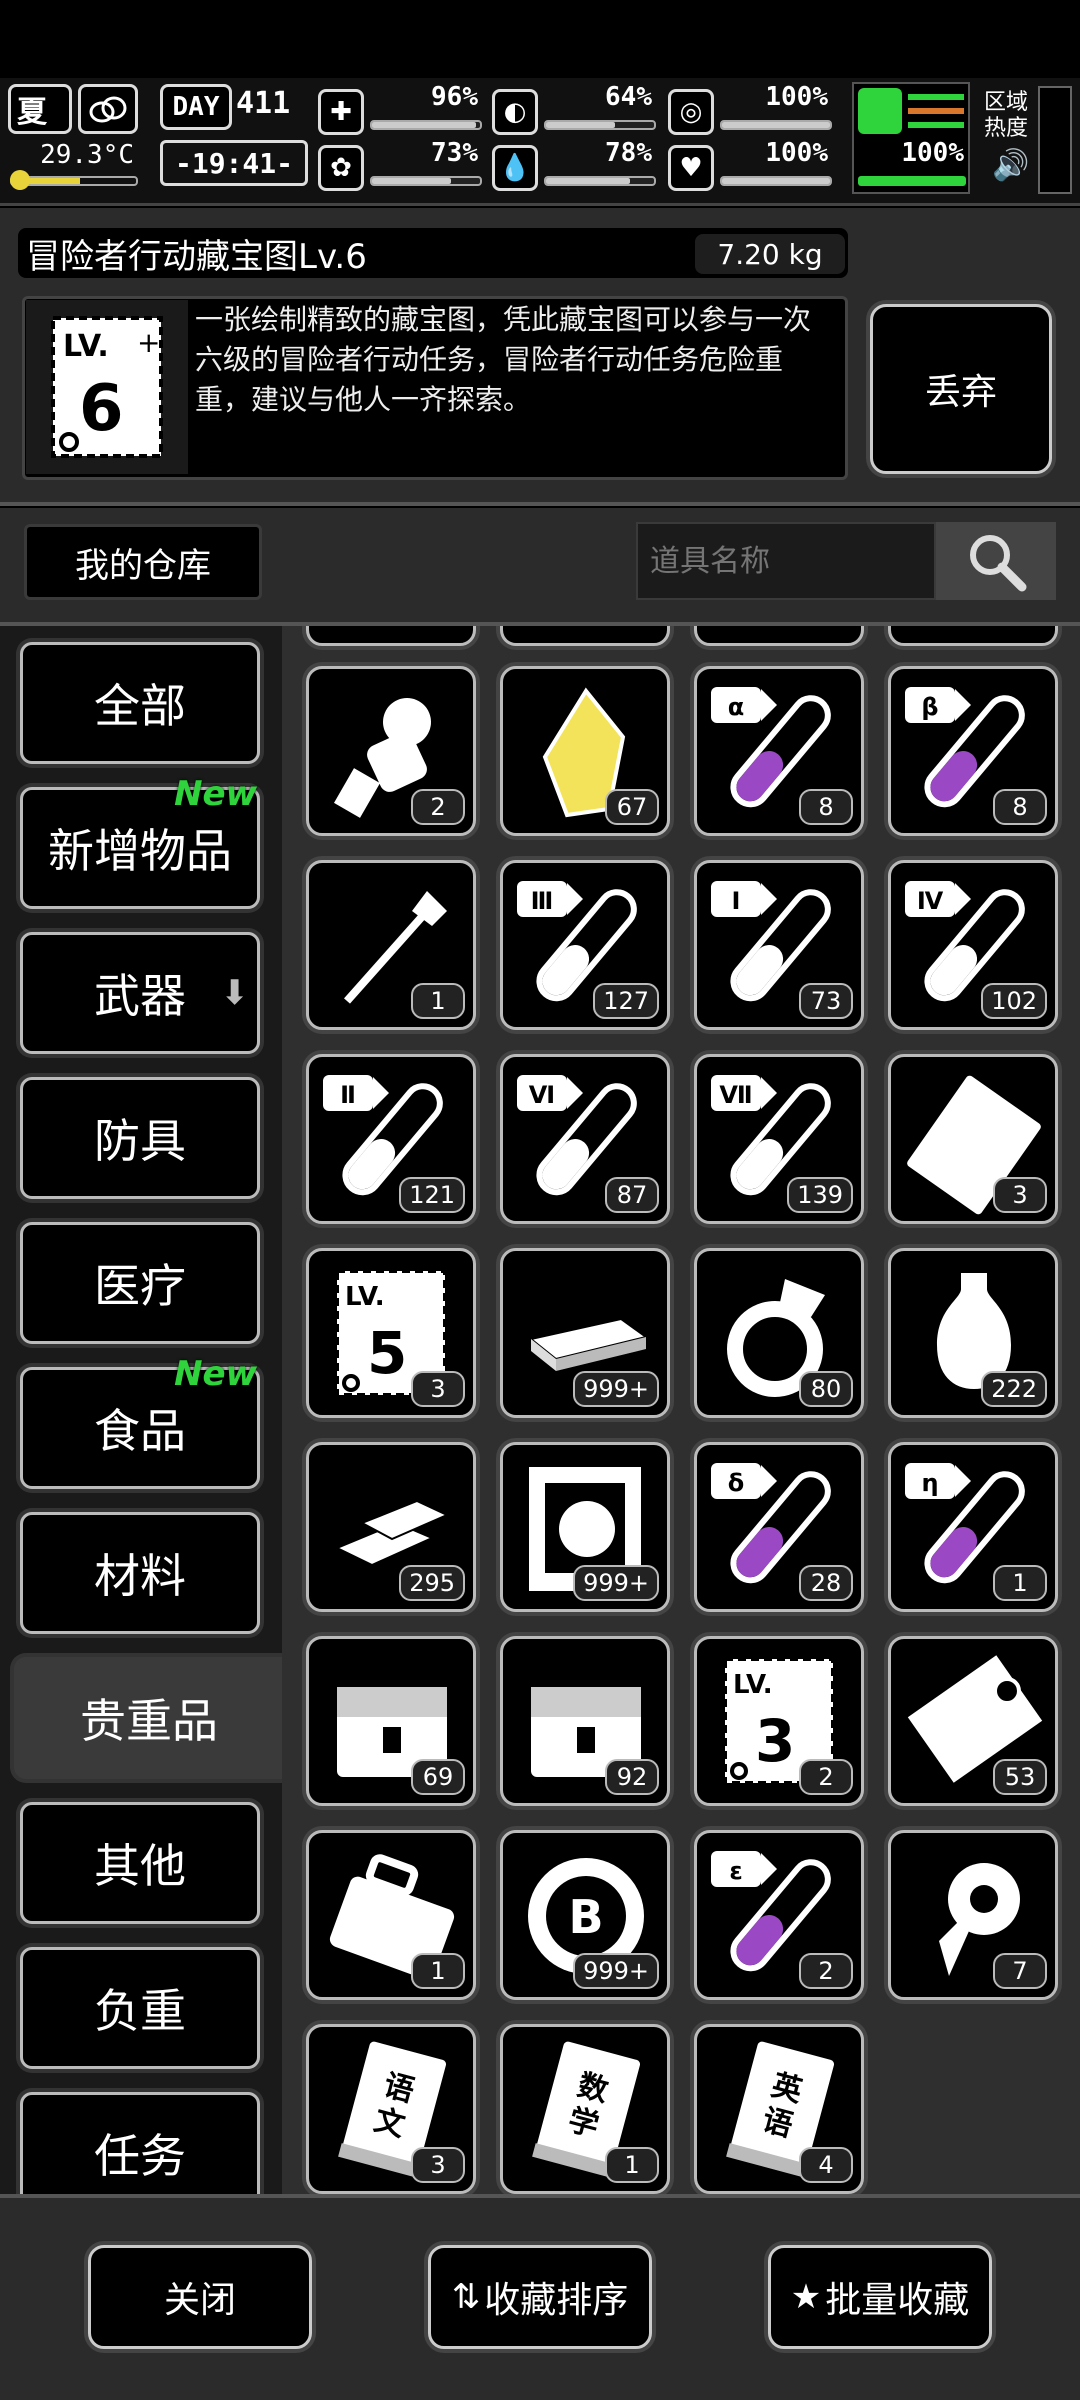 Image resolution: width=1080 pixels, height=2400 pixels. I want to click on item-slot: B 999+, so click(585, 1915).